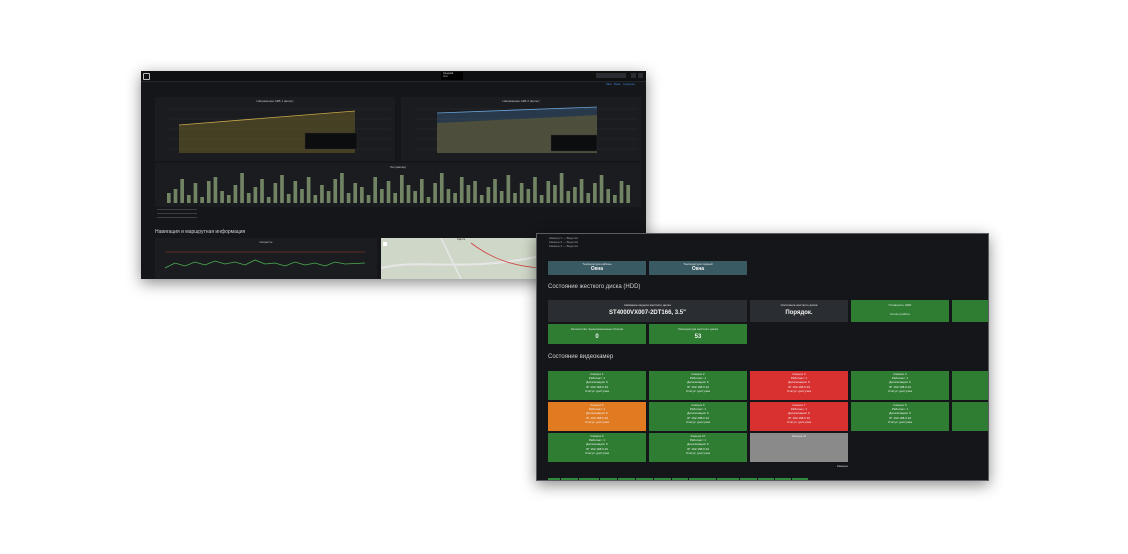  Describe the element at coordinates (799, 405) in the screenshot. I see `camera-title: Камера 7` at that location.